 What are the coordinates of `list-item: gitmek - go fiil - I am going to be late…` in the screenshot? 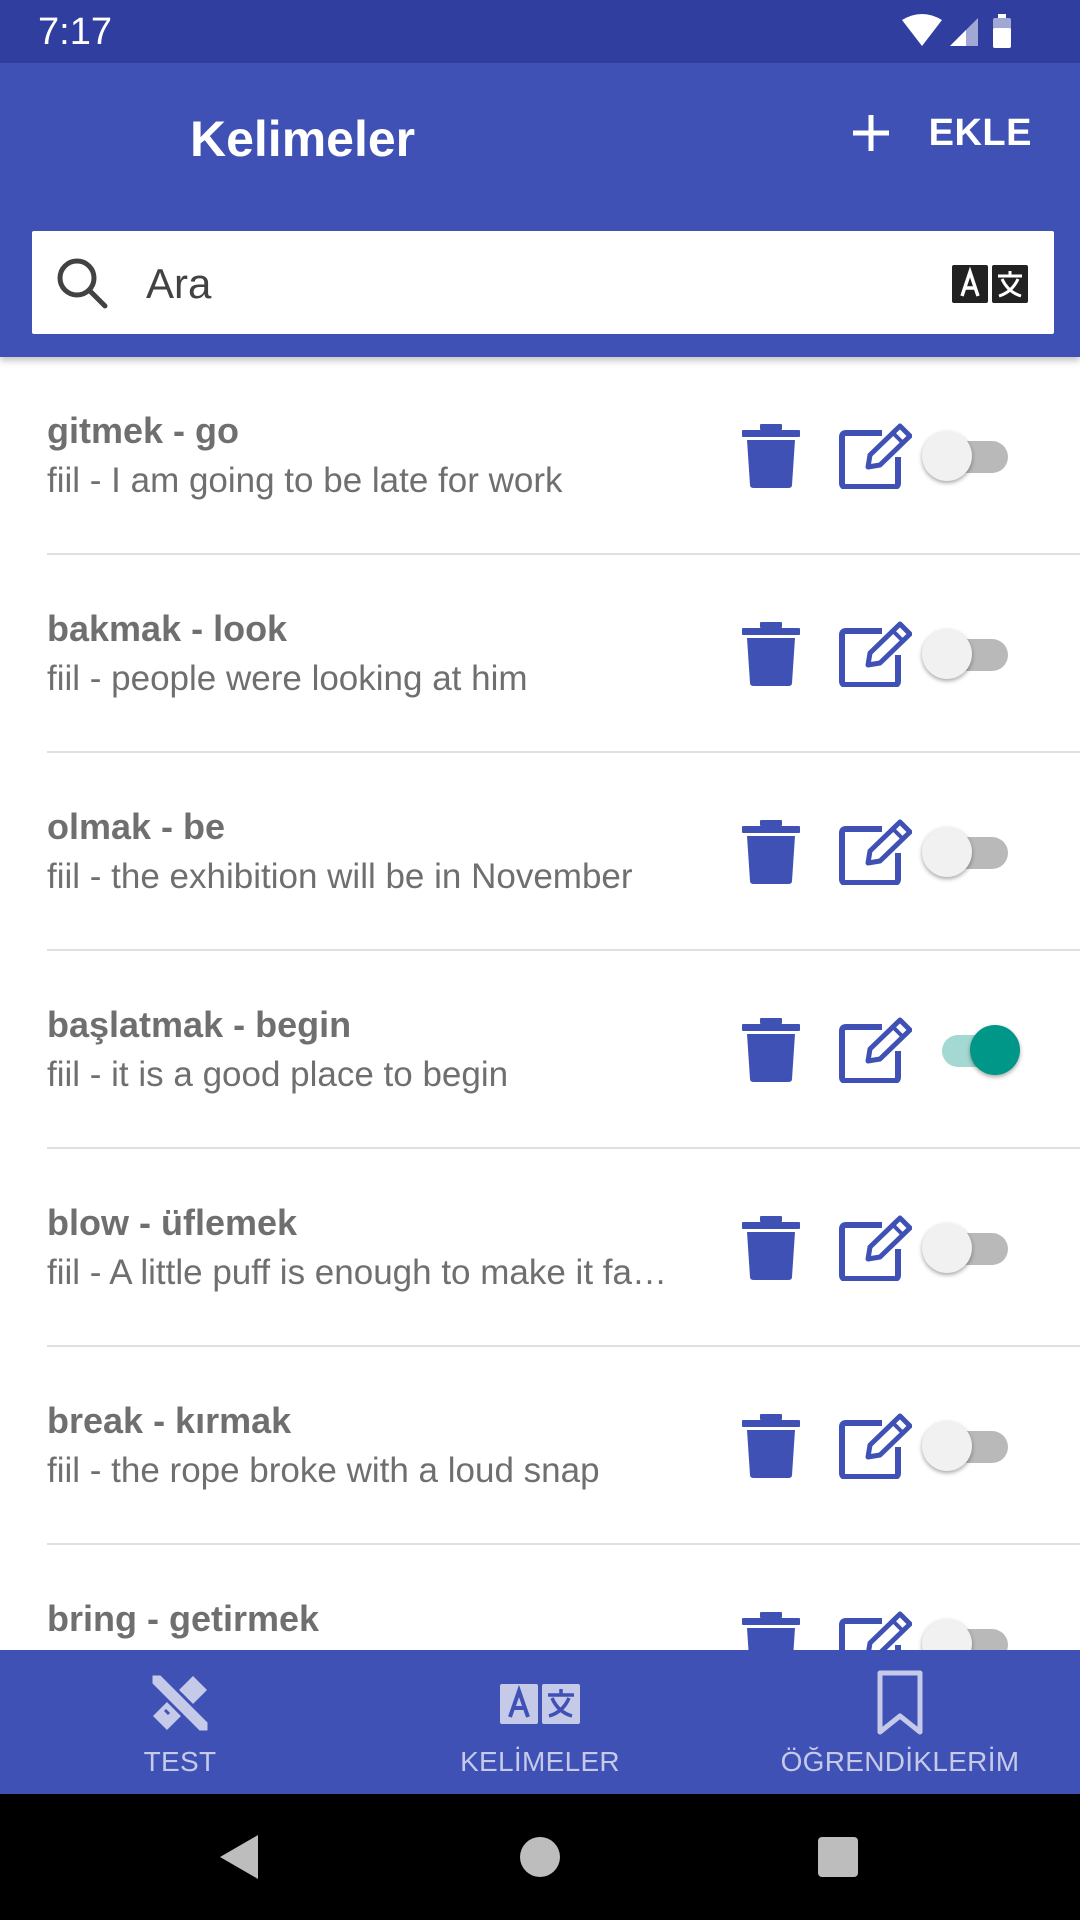 It's located at (540, 456).